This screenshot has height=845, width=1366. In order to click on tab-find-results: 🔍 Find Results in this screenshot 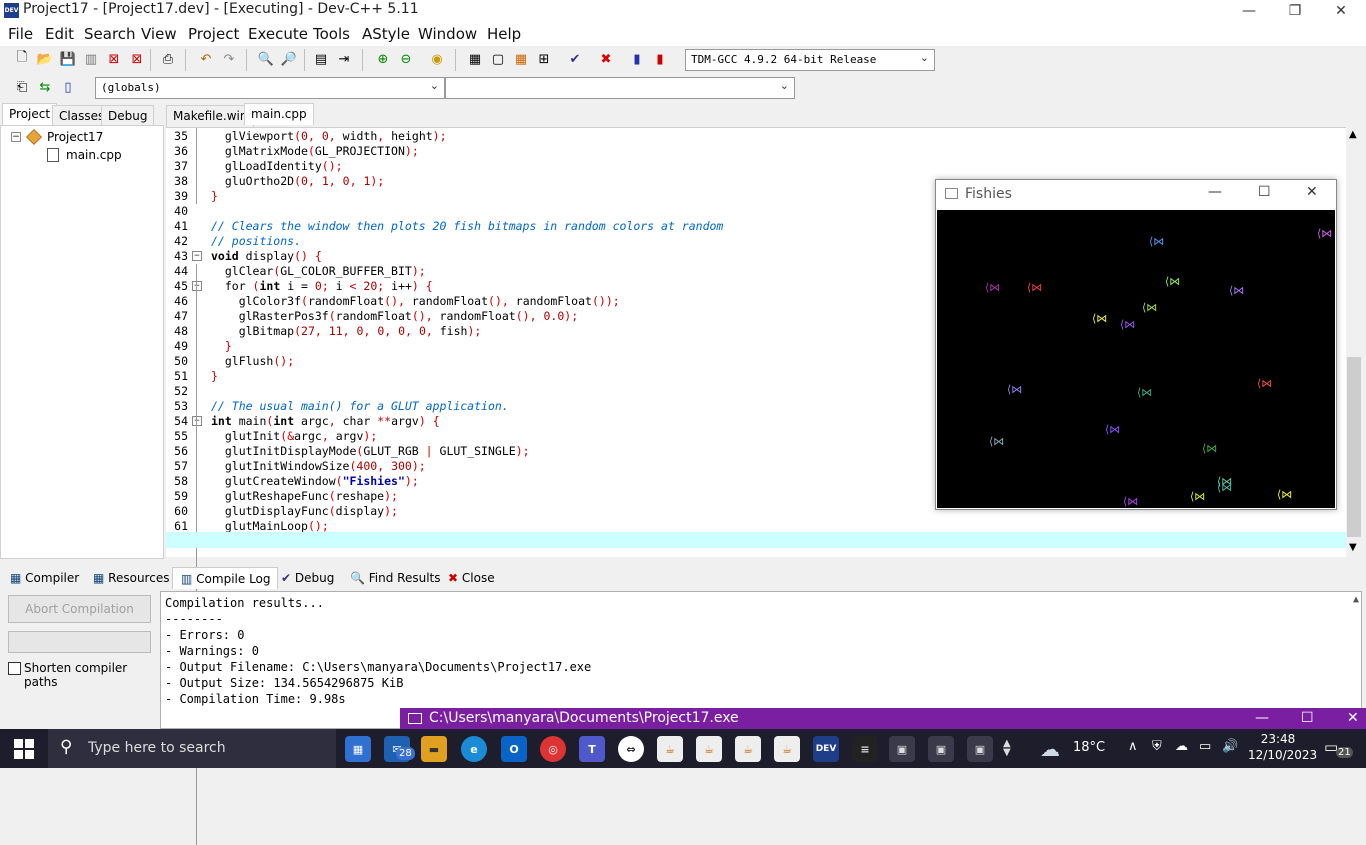, I will do `click(394, 578)`.